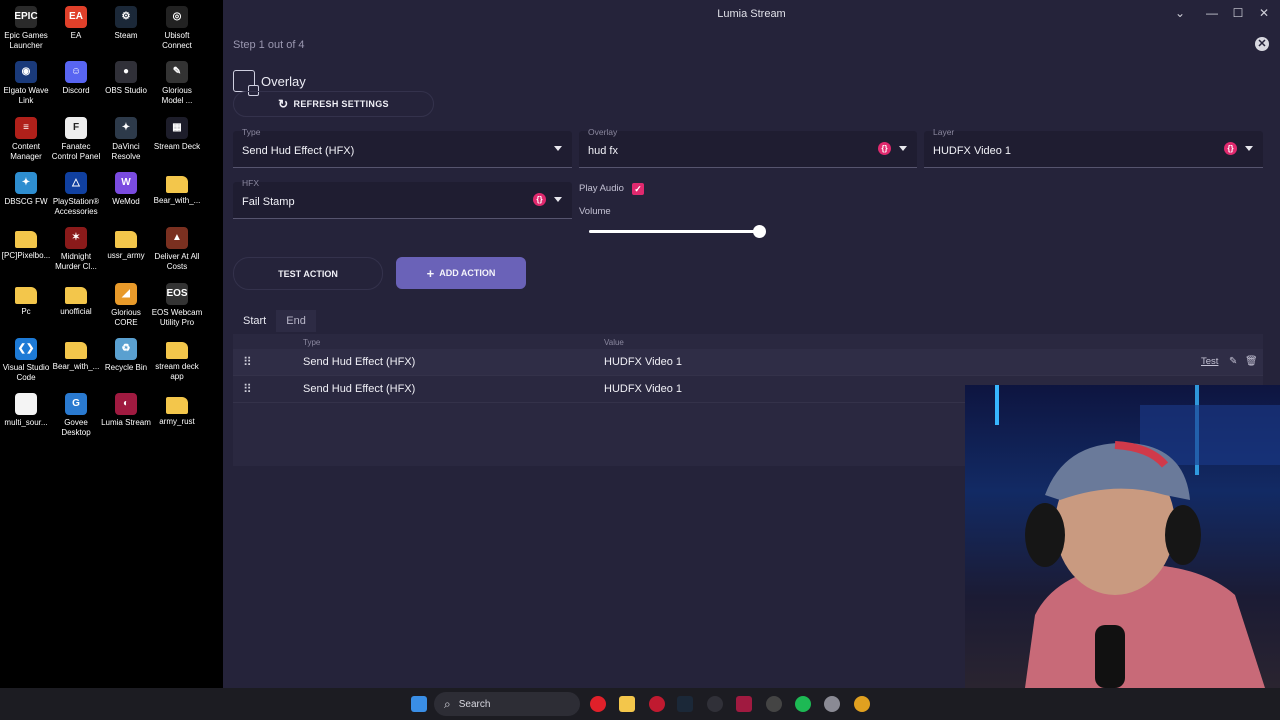 The image size is (1280, 720). What do you see at coordinates (126, 137) in the screenshot?
I see `desktop-icon: ✦ DaVinci Resolve` at bounding box center [126, 137].